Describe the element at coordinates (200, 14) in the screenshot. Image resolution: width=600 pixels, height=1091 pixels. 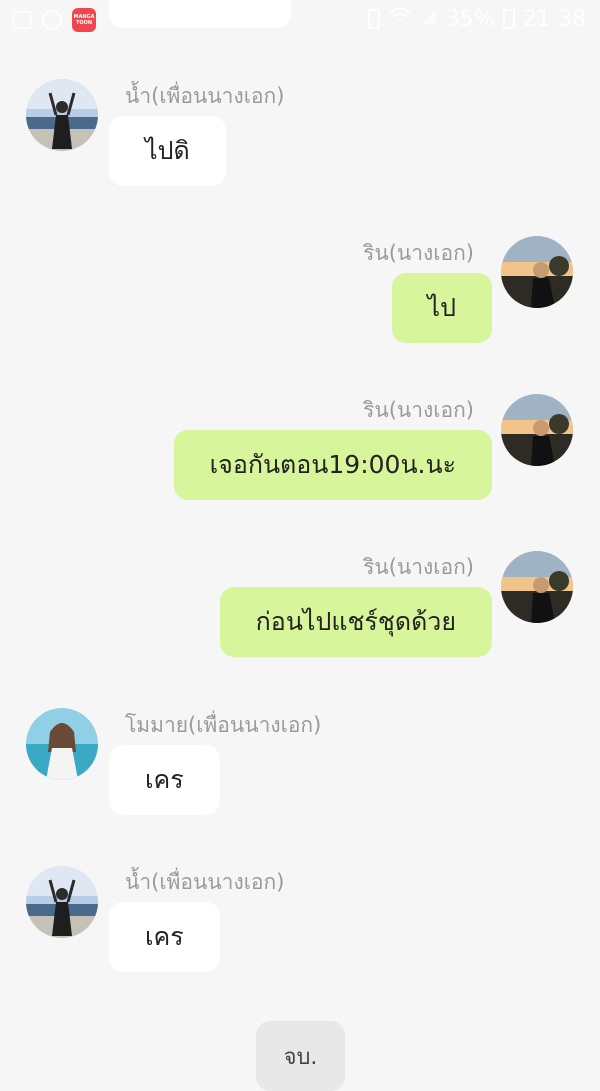
I see `previous-message-bubble` at that location.